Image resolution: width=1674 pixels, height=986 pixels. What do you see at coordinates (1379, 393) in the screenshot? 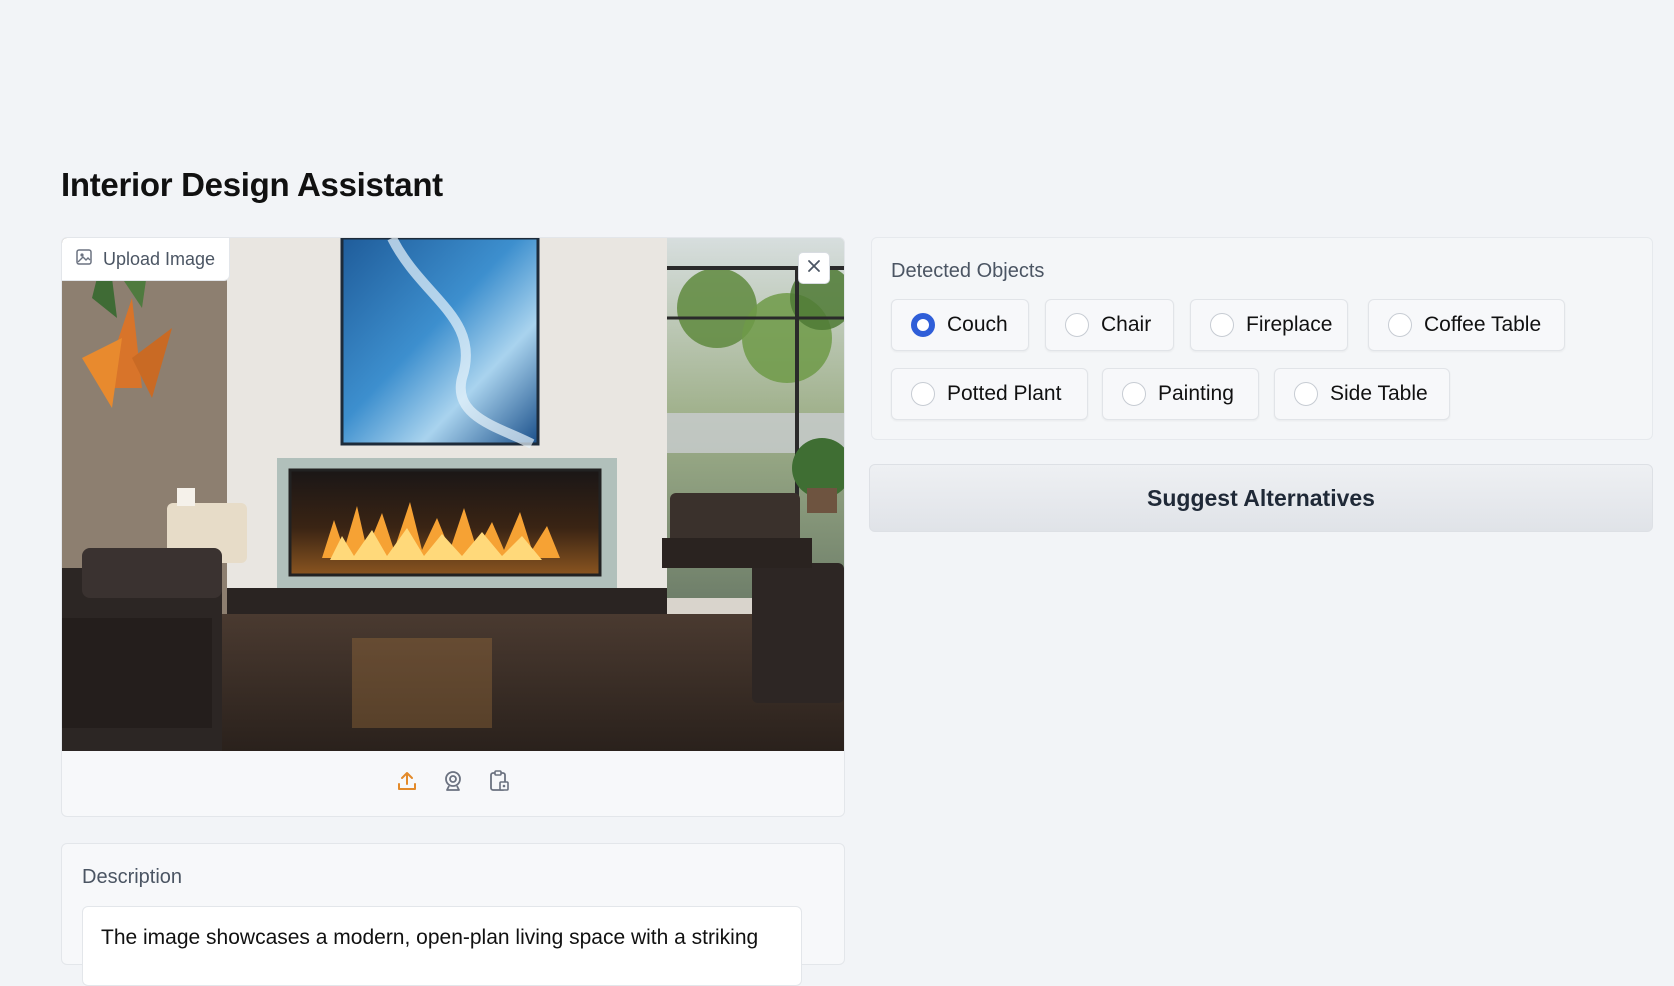
I see `option-label: Side Table` at bounding box center [1379, 393].